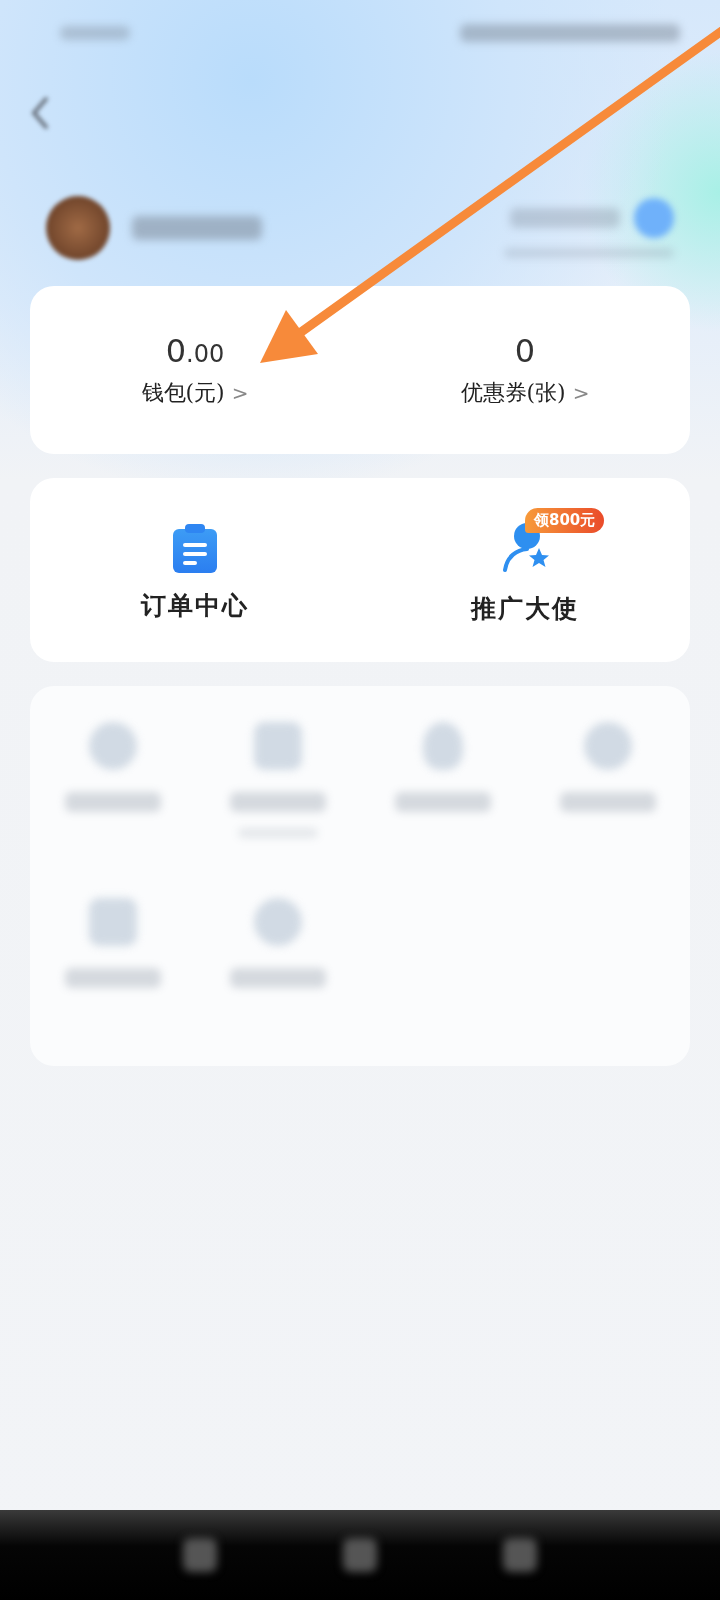 The width and height of the screenshot is (720, 1600). Describe the element at coordinates (654, 218) in the screenshot. I see `blurred-badge-icon` at that location.